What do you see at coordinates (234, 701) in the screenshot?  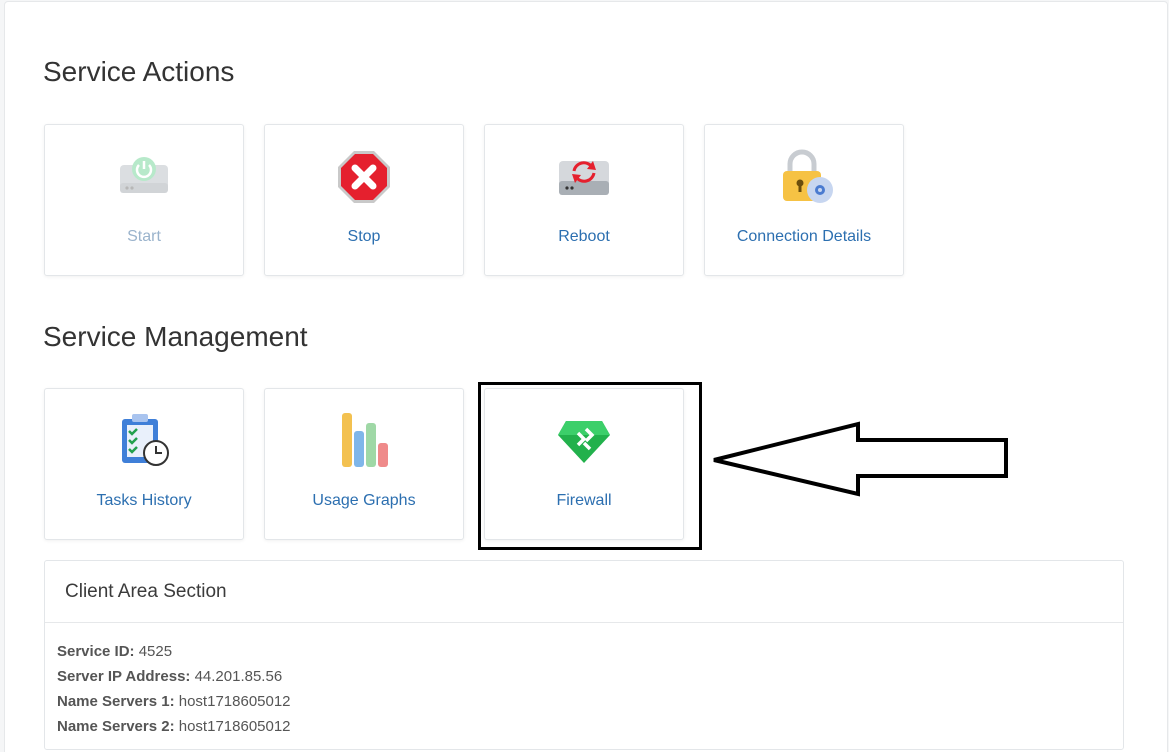 I see `name-server-1-value: host1718605012` at bounding box center [234, 701].